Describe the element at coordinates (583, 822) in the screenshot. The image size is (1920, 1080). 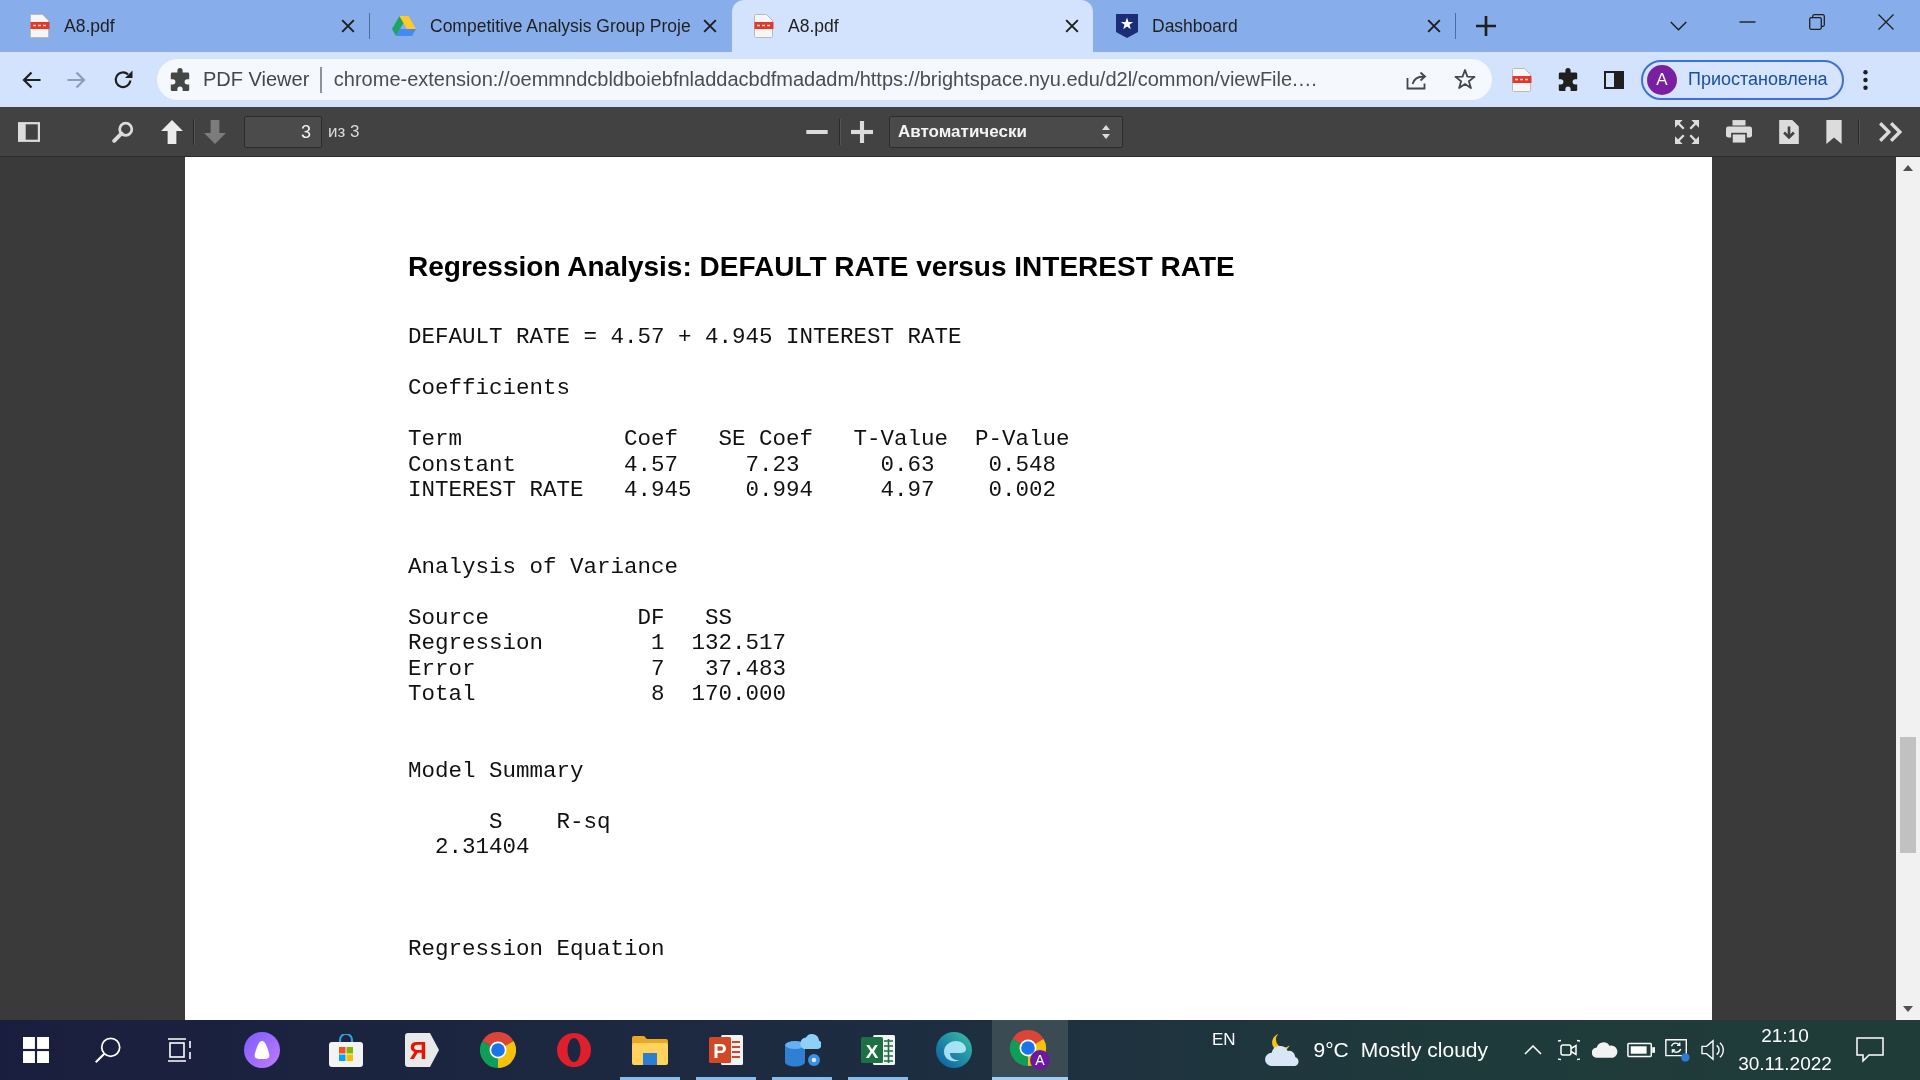
I see `column-header: R-sq` at that location.